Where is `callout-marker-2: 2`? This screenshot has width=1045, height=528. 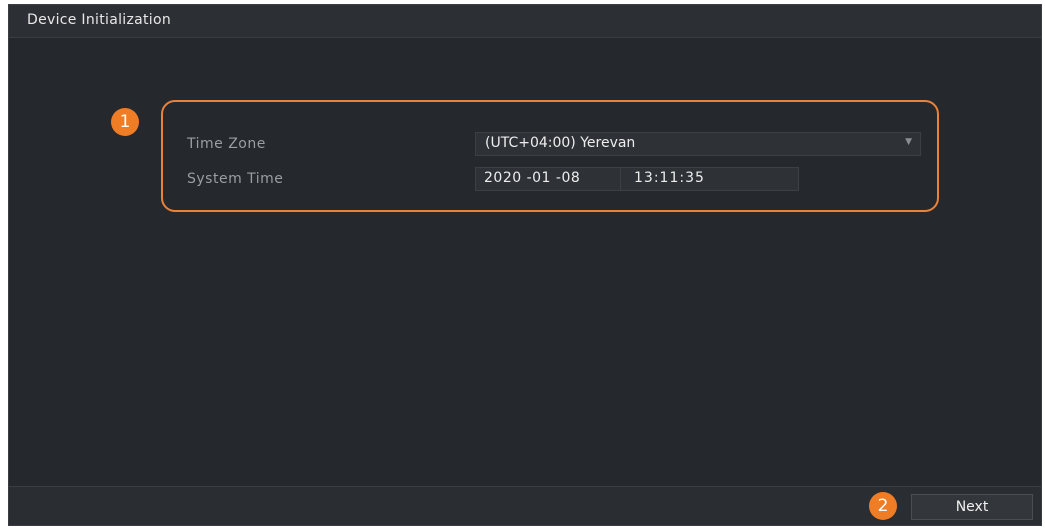
callout-marker-2: 2 is located at coordinates (883, 506).